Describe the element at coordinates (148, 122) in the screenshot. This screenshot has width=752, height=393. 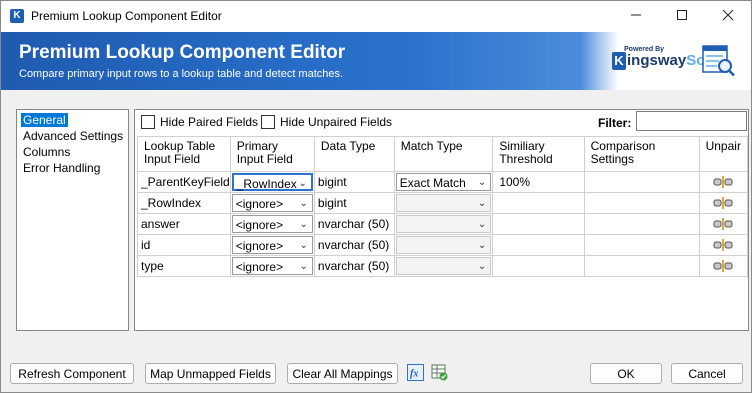
I see `hide-paired-checkbox` at that location.